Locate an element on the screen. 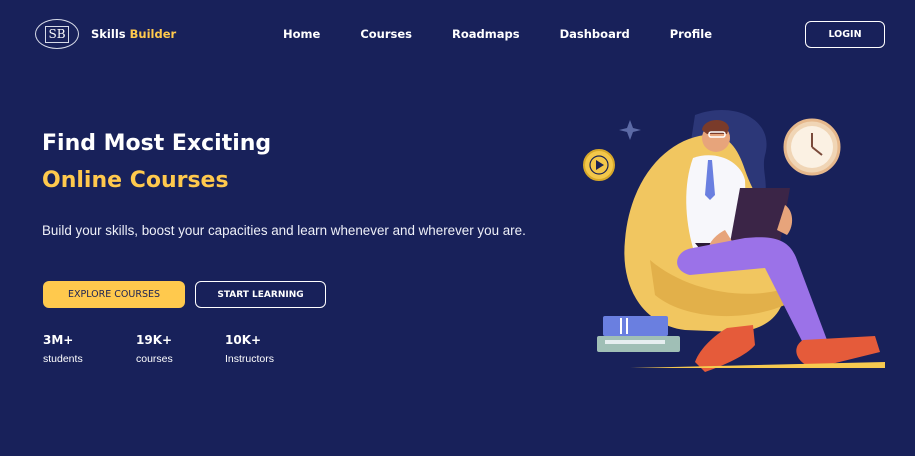 Image resolution: width=915 pixels, height=456 pixels. clock-icon is located at coordinates (812, 147).